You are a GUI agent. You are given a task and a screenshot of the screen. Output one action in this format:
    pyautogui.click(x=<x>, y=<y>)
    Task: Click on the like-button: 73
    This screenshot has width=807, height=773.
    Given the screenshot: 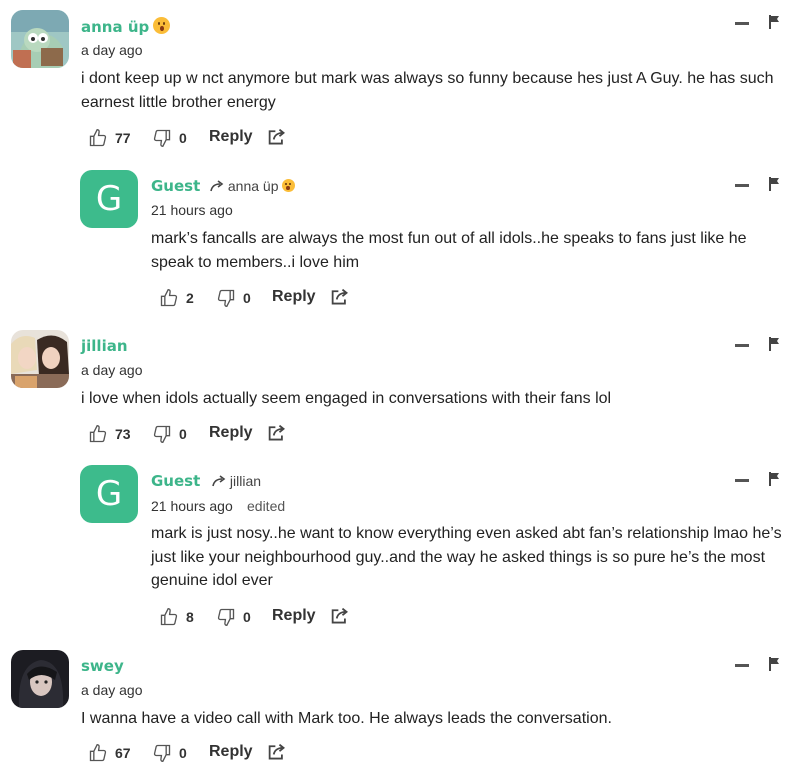 What is the action you would take?
    pyautogui.click(x=109, y=434)
    